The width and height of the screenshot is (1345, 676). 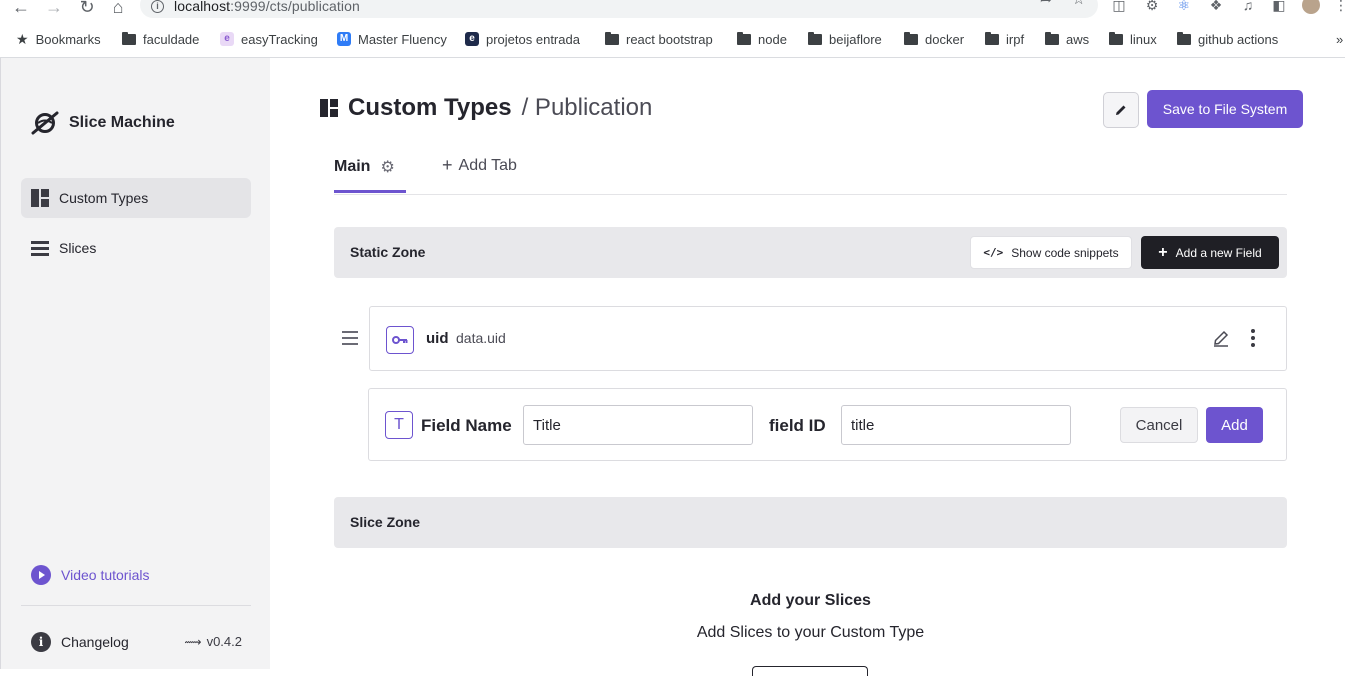 I want to click on share-icon: ➦, so click(x=1046, y=4).